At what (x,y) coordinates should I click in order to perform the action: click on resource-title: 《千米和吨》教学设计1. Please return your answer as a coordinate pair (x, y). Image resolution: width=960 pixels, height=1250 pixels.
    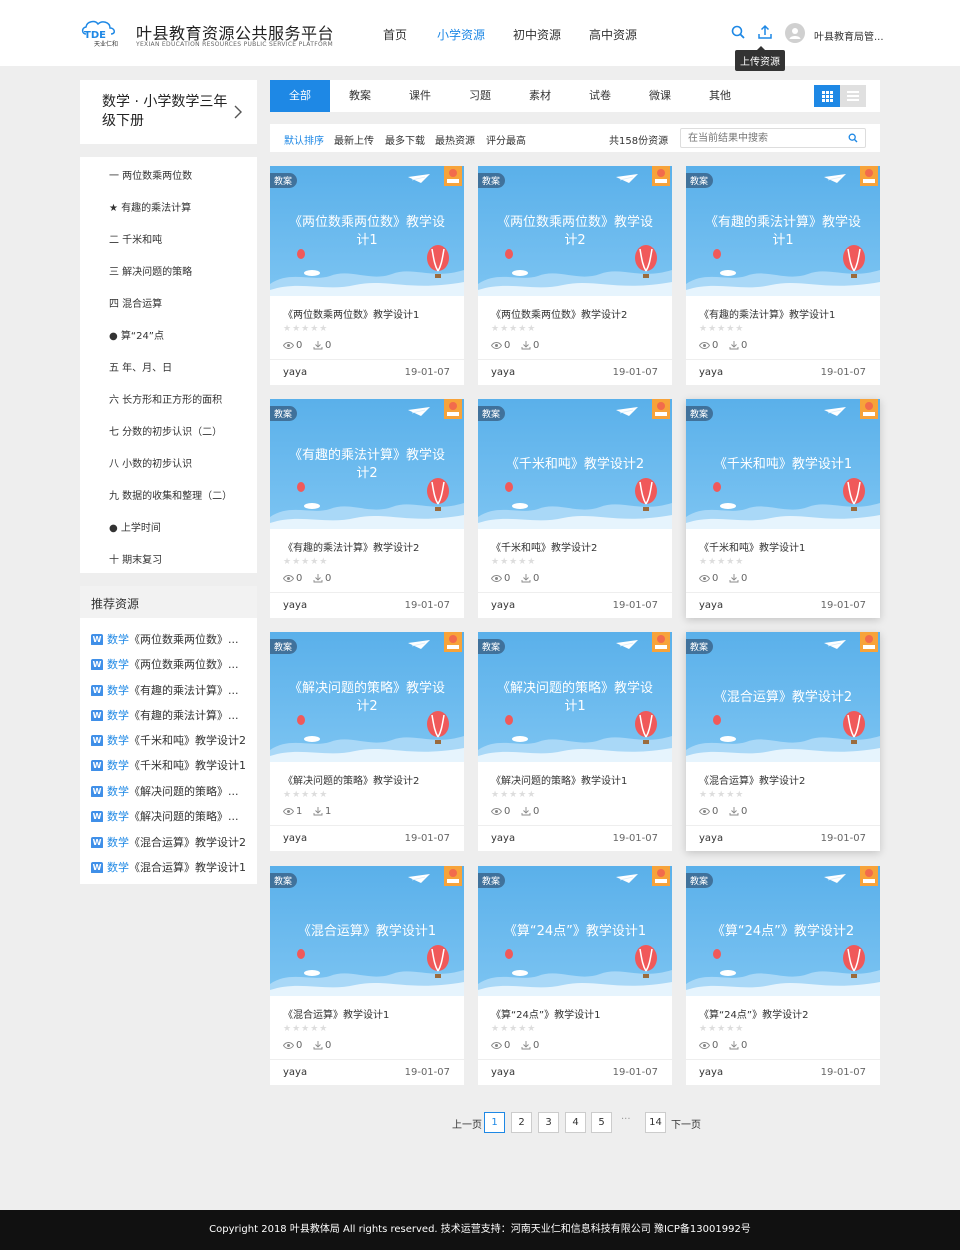
    Looking at the image, I should click on (786, 546).